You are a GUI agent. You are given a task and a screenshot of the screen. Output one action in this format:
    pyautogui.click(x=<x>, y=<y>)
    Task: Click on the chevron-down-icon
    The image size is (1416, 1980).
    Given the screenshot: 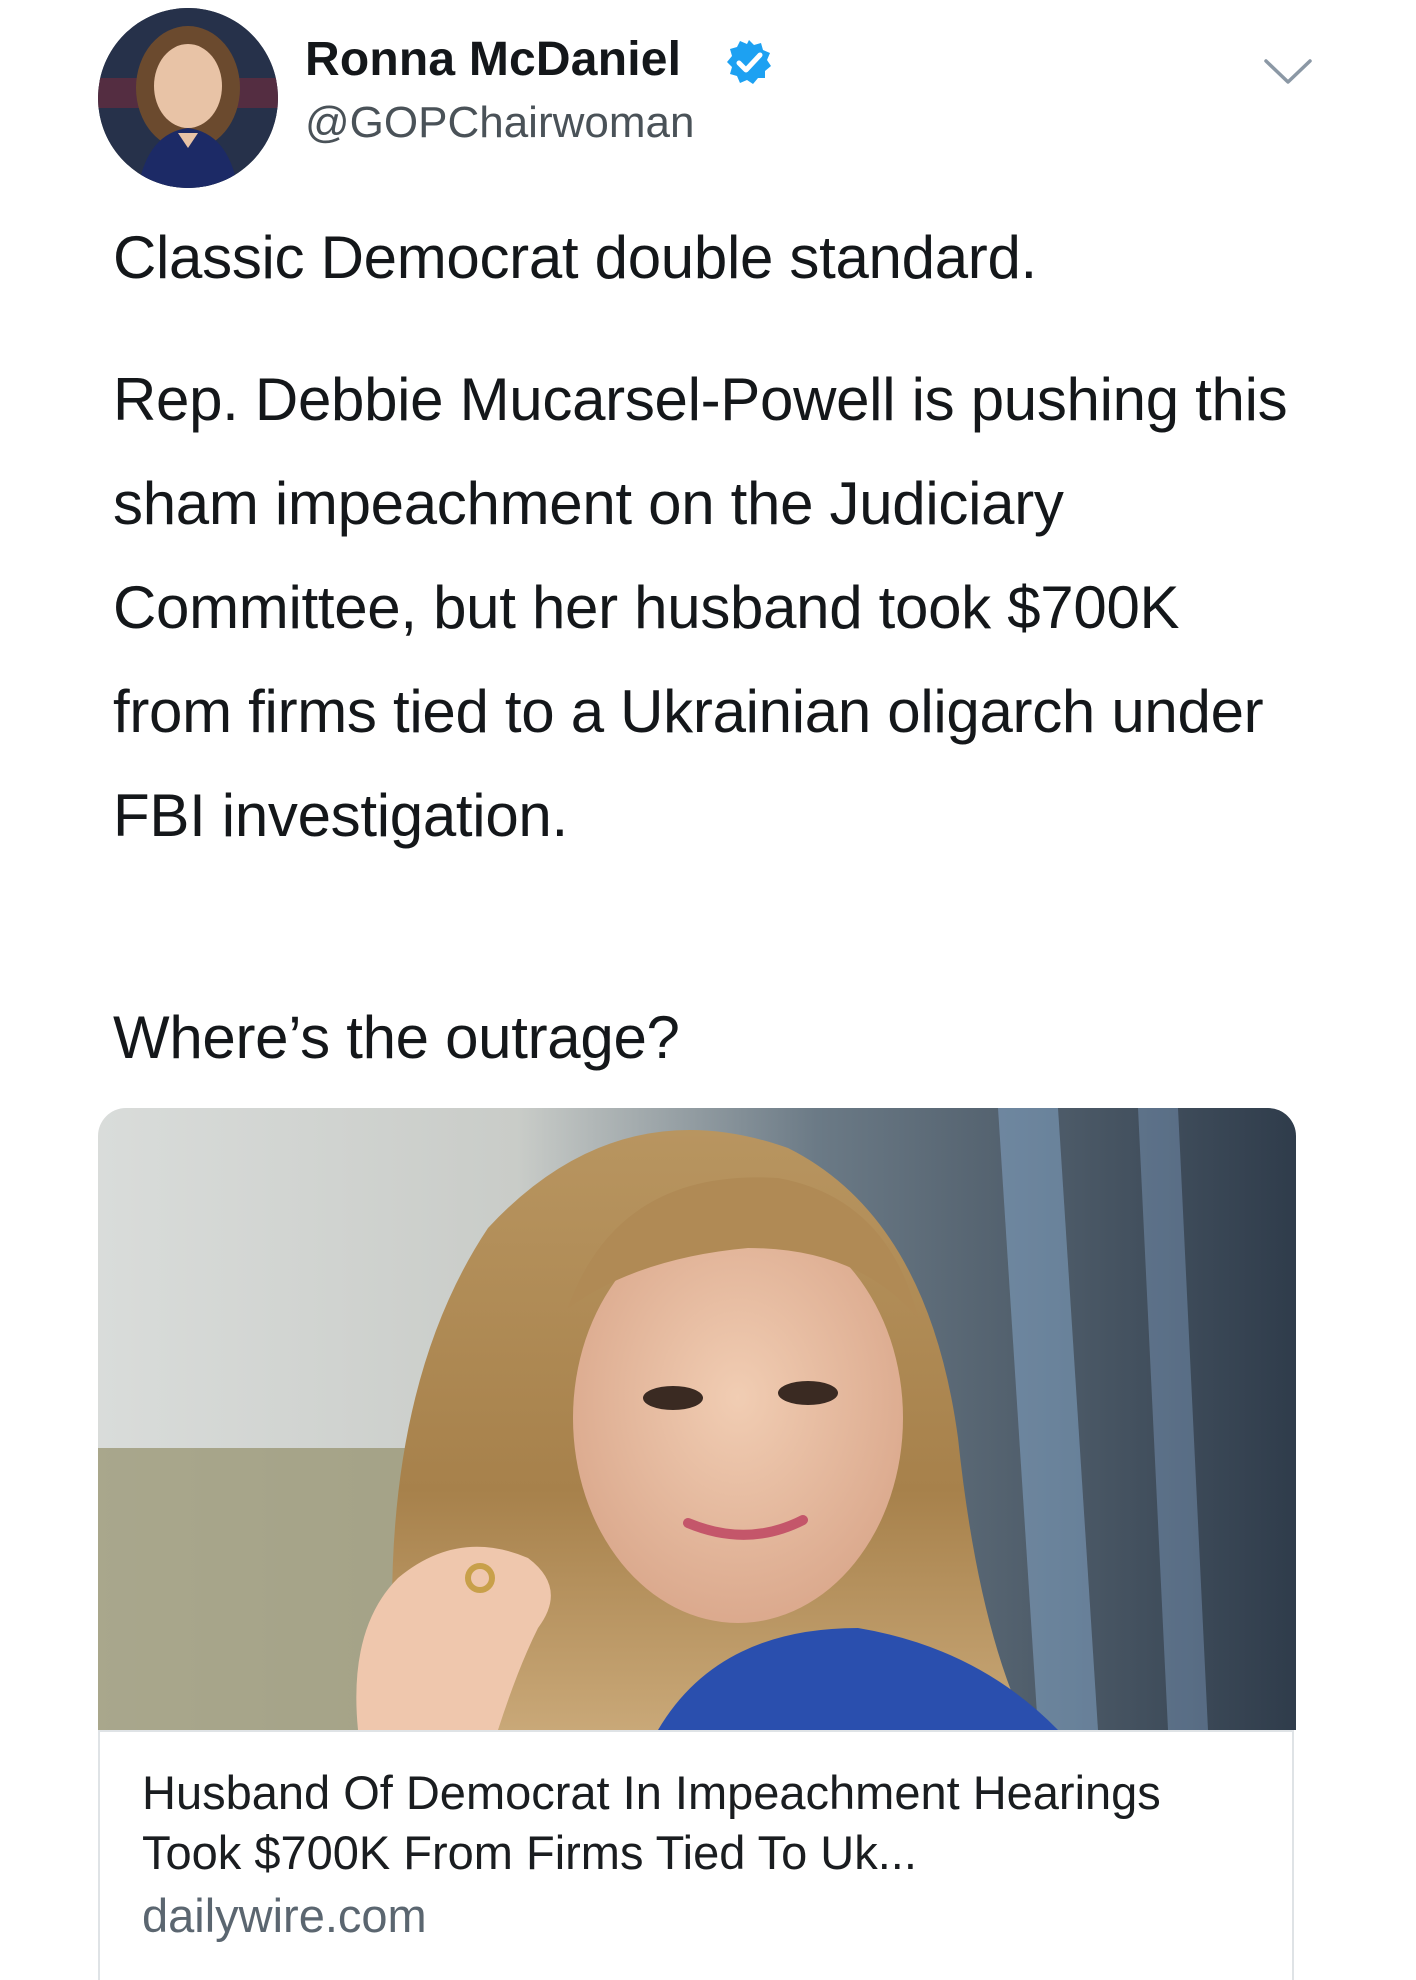 What is the action you would take?
    pyautogui.click(x=1288, y=71)
    